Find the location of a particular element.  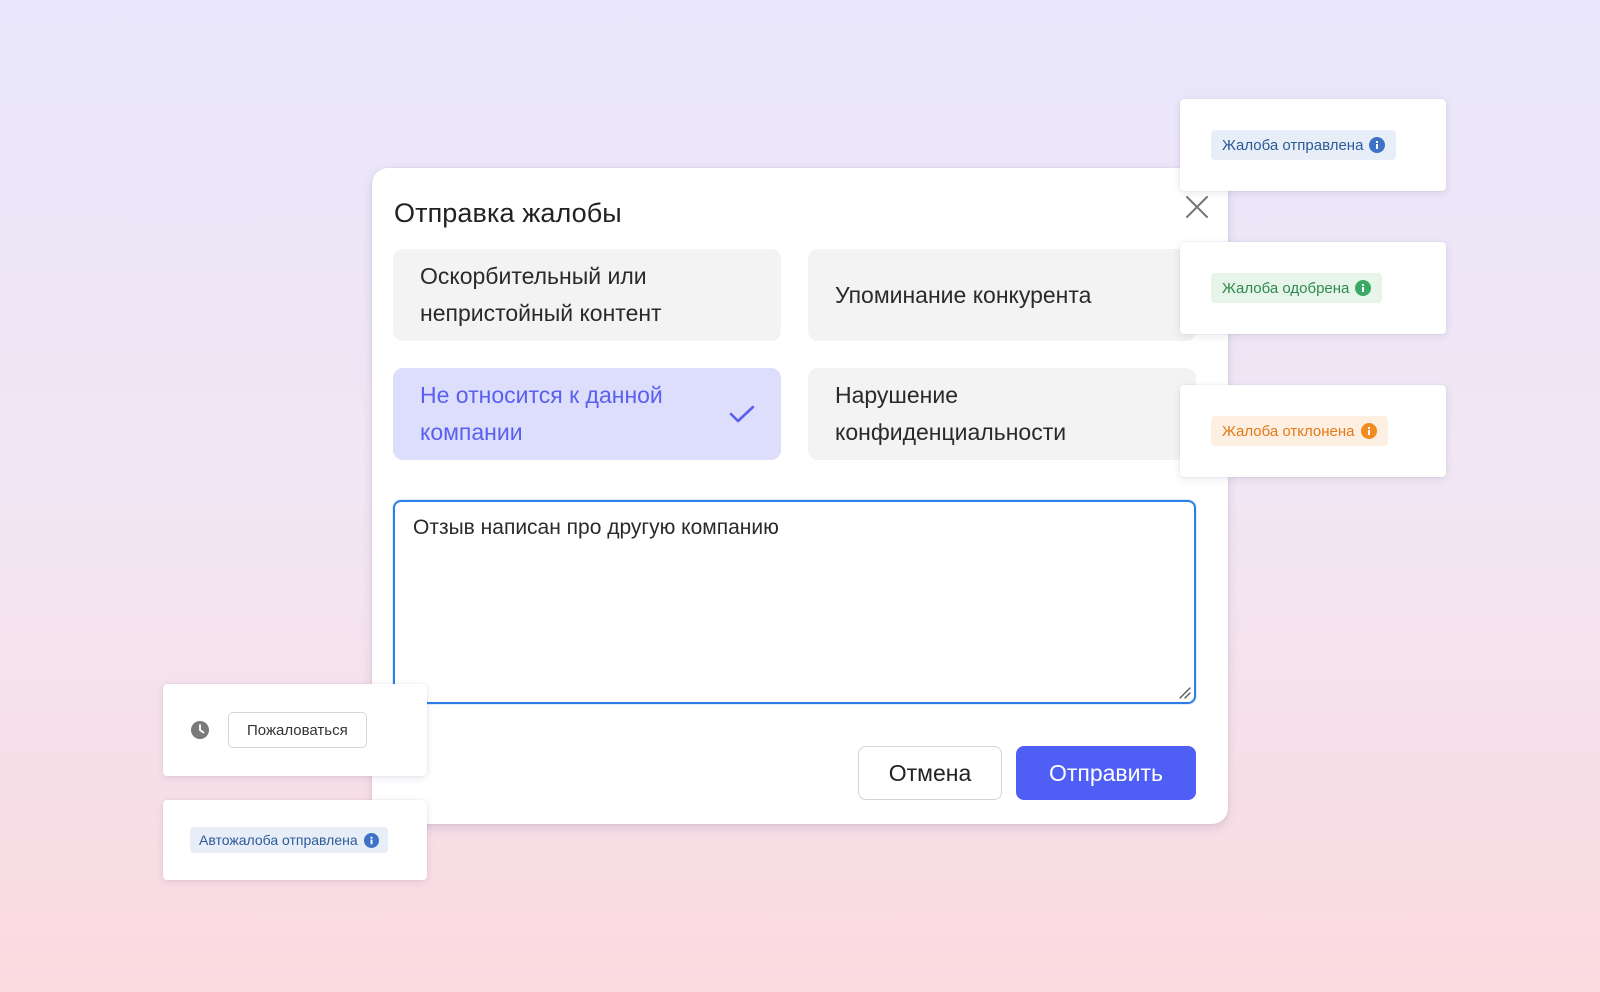

close-button is located at coordinates (1197, 207).